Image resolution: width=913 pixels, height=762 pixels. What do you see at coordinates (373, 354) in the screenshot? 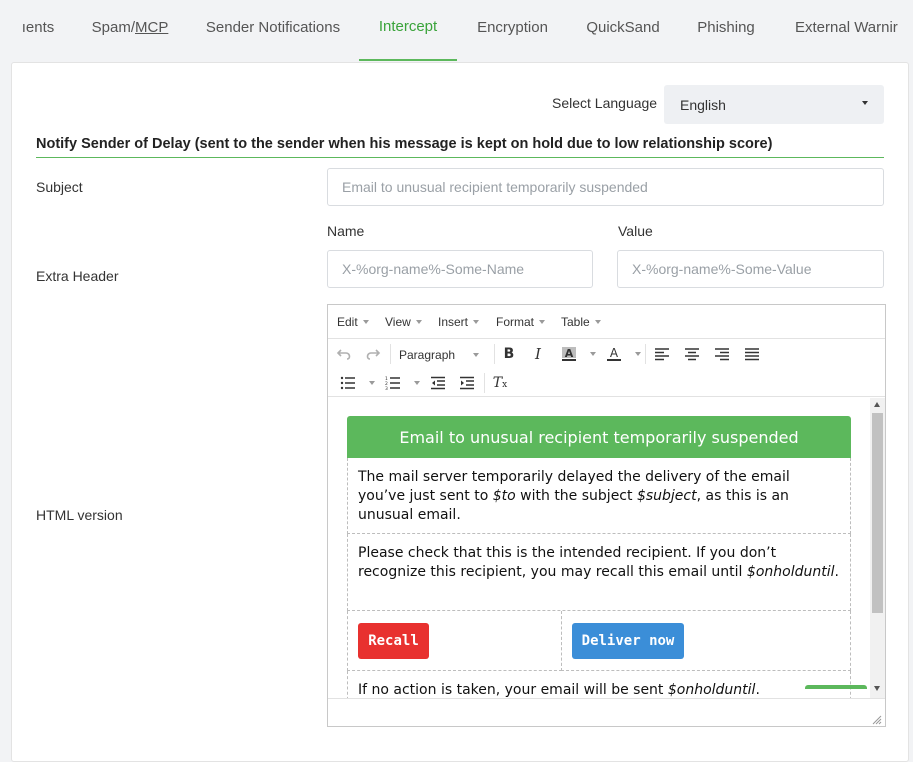
I see `redo-icon` at bounding box center [373, 354].